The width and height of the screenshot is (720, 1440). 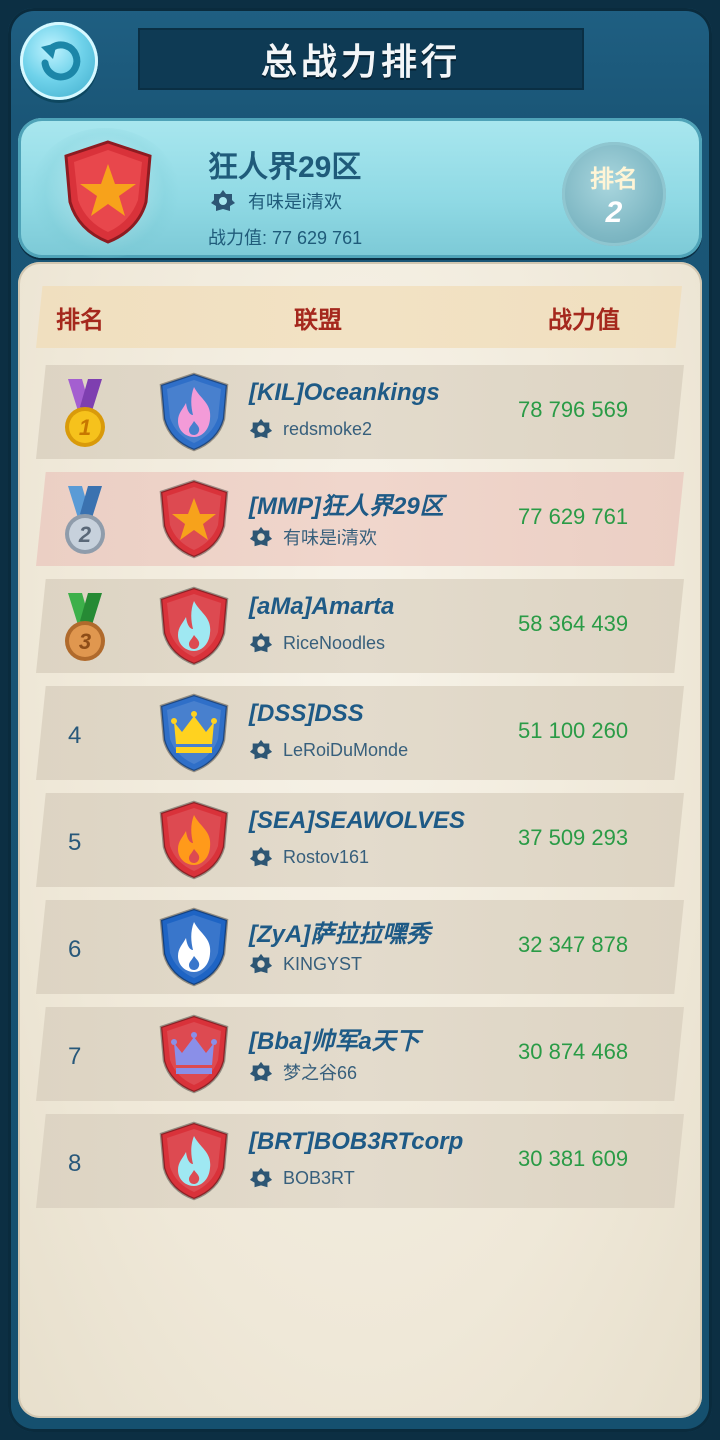 What do you see at coordinates (573, 516) in the screenshot?
I see `alliance-power: 77 629 761` at bounding box center [573, 516].